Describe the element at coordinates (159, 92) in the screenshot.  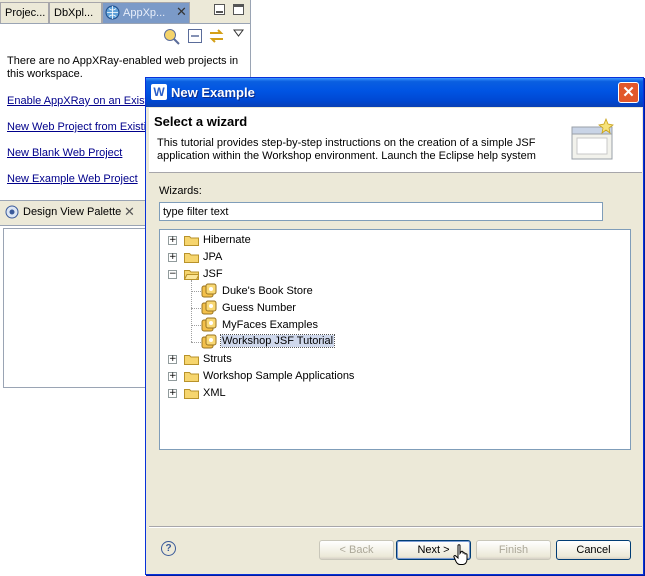
I see `workshop-logo-icon: W` at that location.